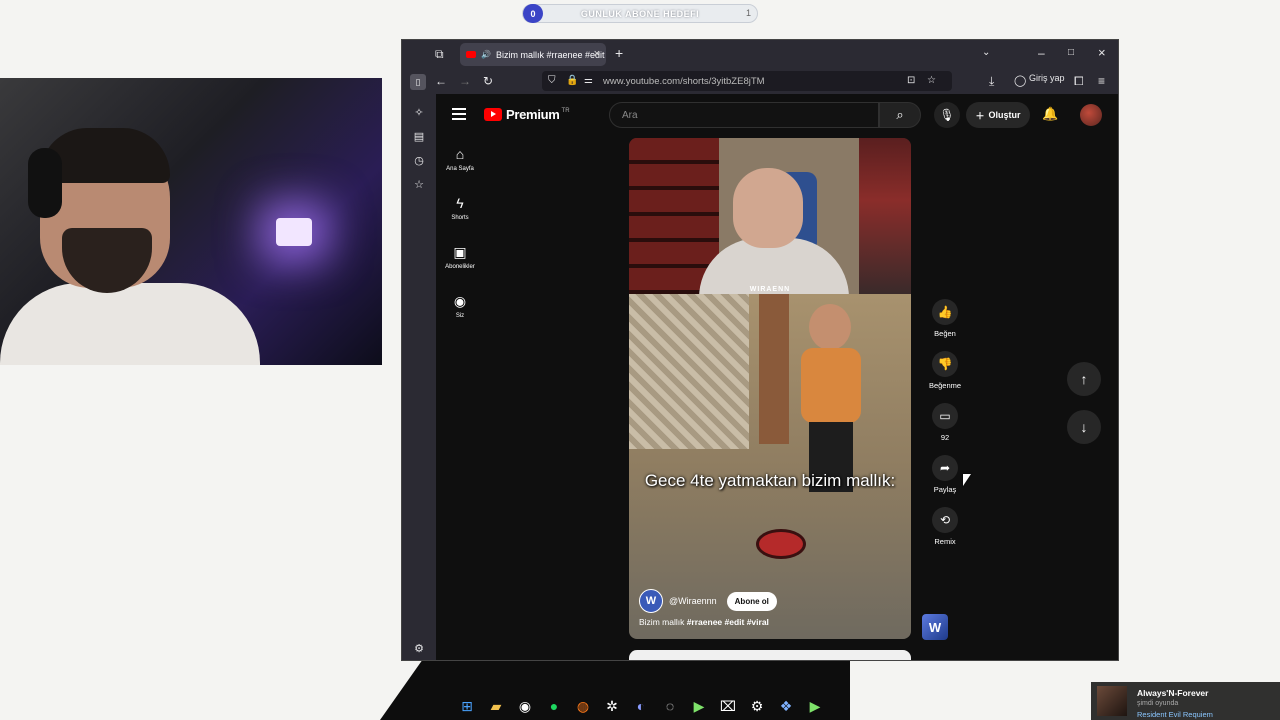 Image resolution: width=1280 pixels, height=720 pixels. Describe the element at coordinates (419, 649) in the screenshot. I see `customize-sidebar-icon: ⚙` at that location.